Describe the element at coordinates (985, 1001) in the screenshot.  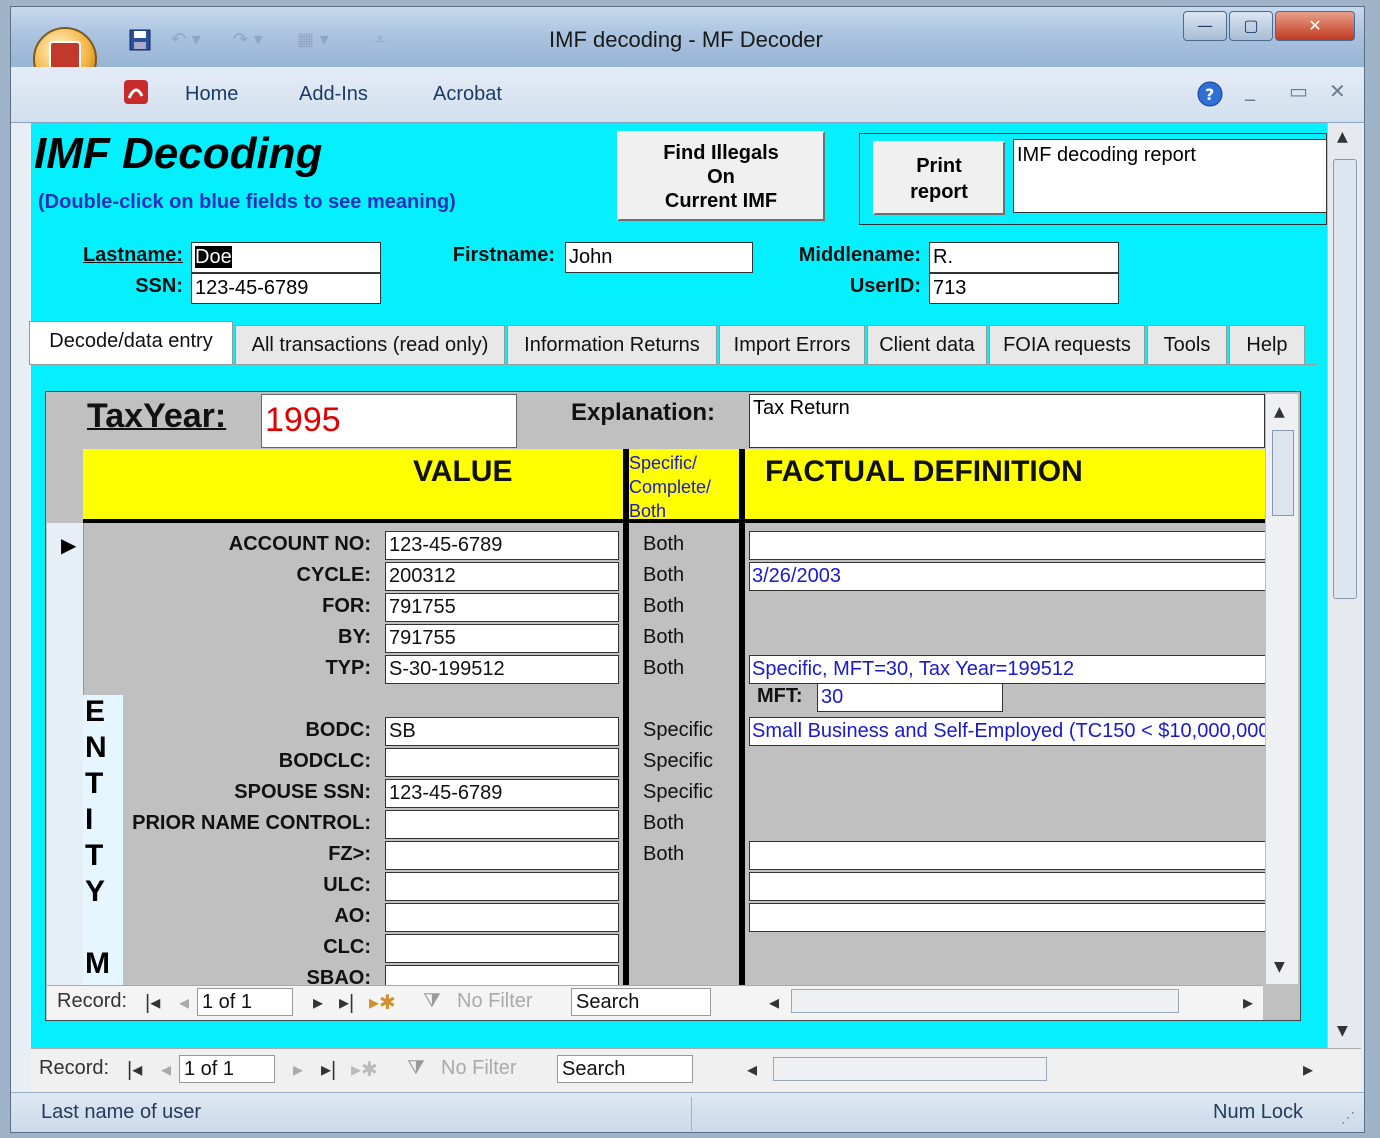
I see `sub-hscroll-thumb` at that location.